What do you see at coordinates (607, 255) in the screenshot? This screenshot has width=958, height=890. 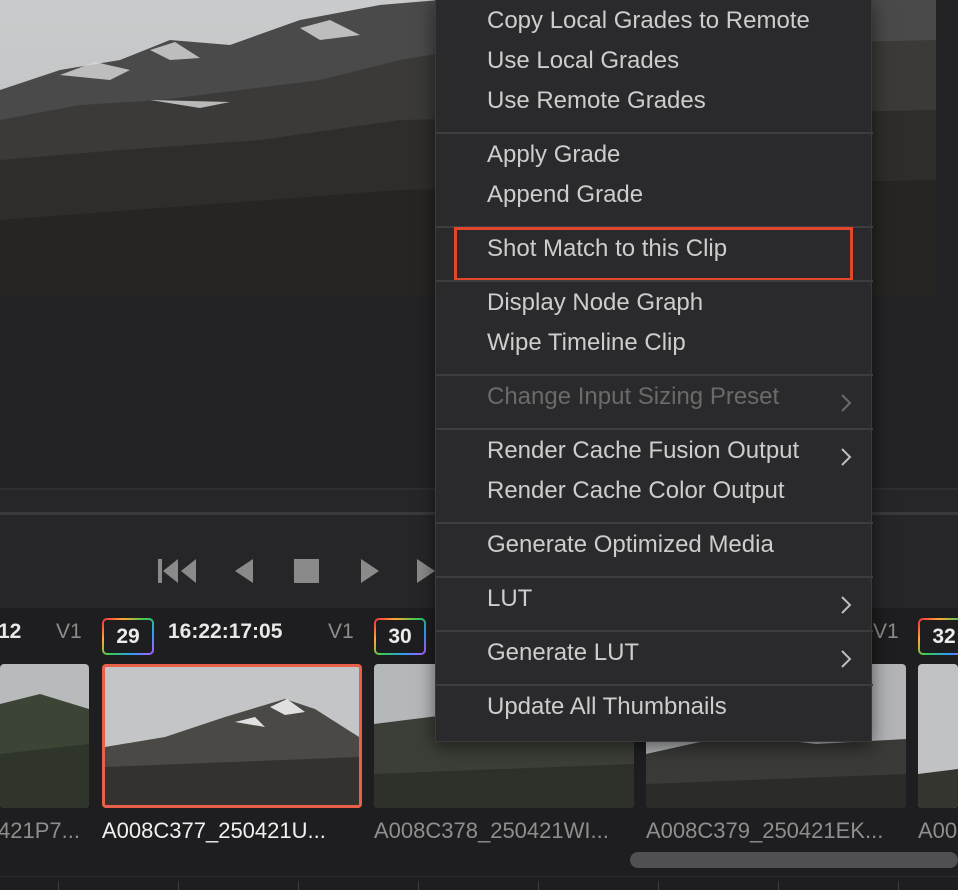 I see `menu-item-shot-match-to-this-clip: Shot Match to this Clip` at bounding box center [607, 255].